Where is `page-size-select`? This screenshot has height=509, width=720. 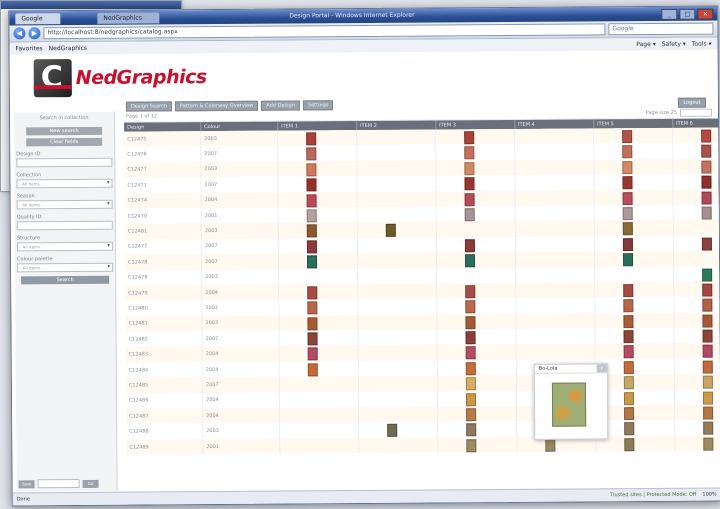
page-size-select is located at coordinates (696, 112).